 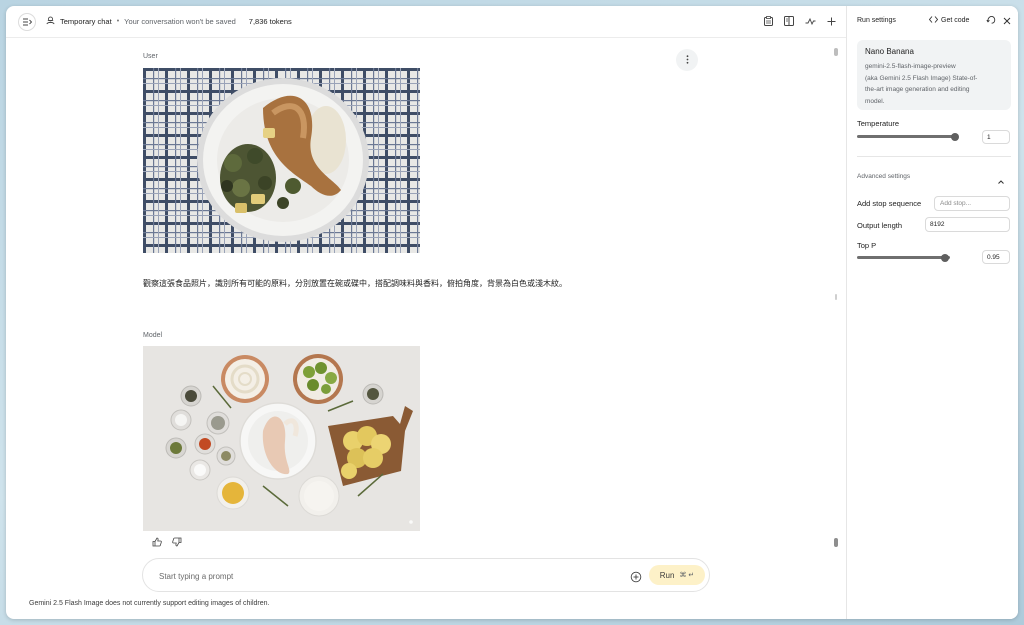 What do you see at coordinates (876, 20) in the screenshot?
I see `panel-title: Run settings` at bounding box center [876, 20].